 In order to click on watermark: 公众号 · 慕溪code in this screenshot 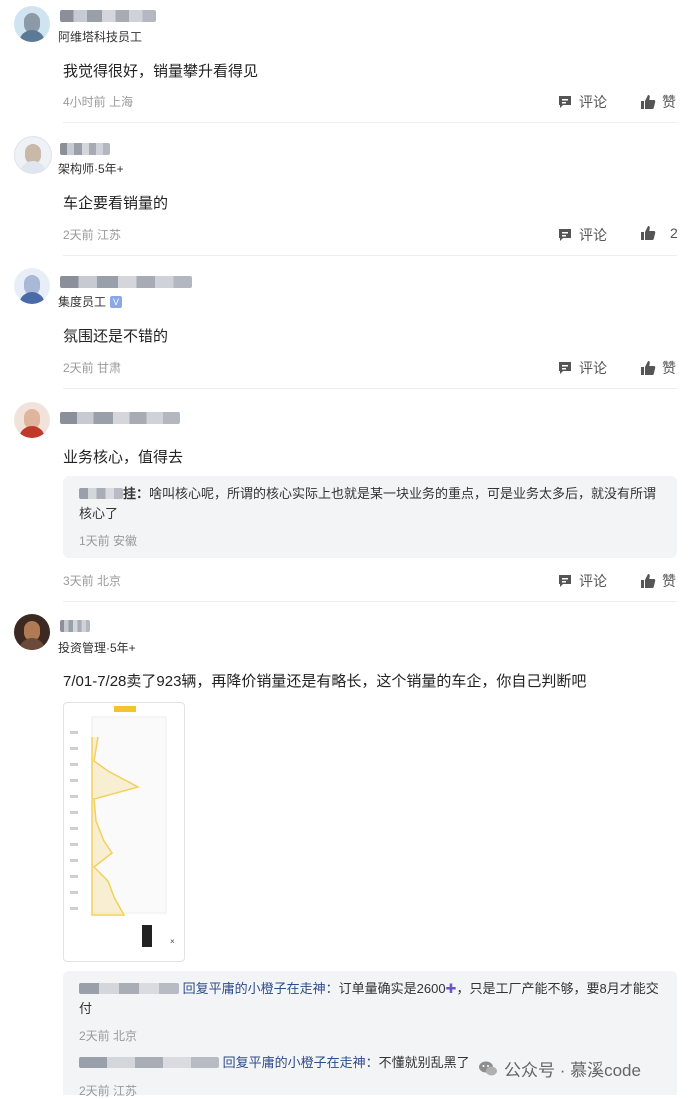, I will do `click(559, 1068)`.